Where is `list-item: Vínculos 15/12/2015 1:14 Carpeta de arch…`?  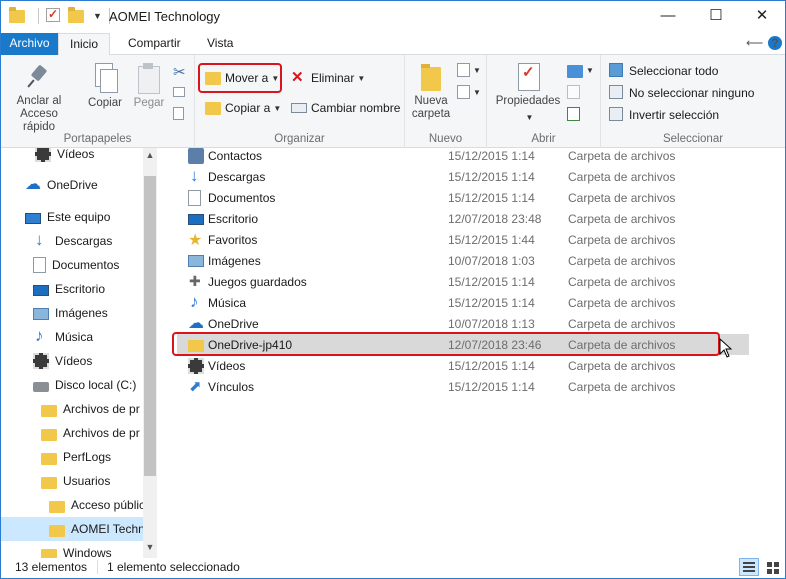 list-item: Vínculos 15/12/2015 1:14 Carpeta de arch… is located at coordinates (463, 386).